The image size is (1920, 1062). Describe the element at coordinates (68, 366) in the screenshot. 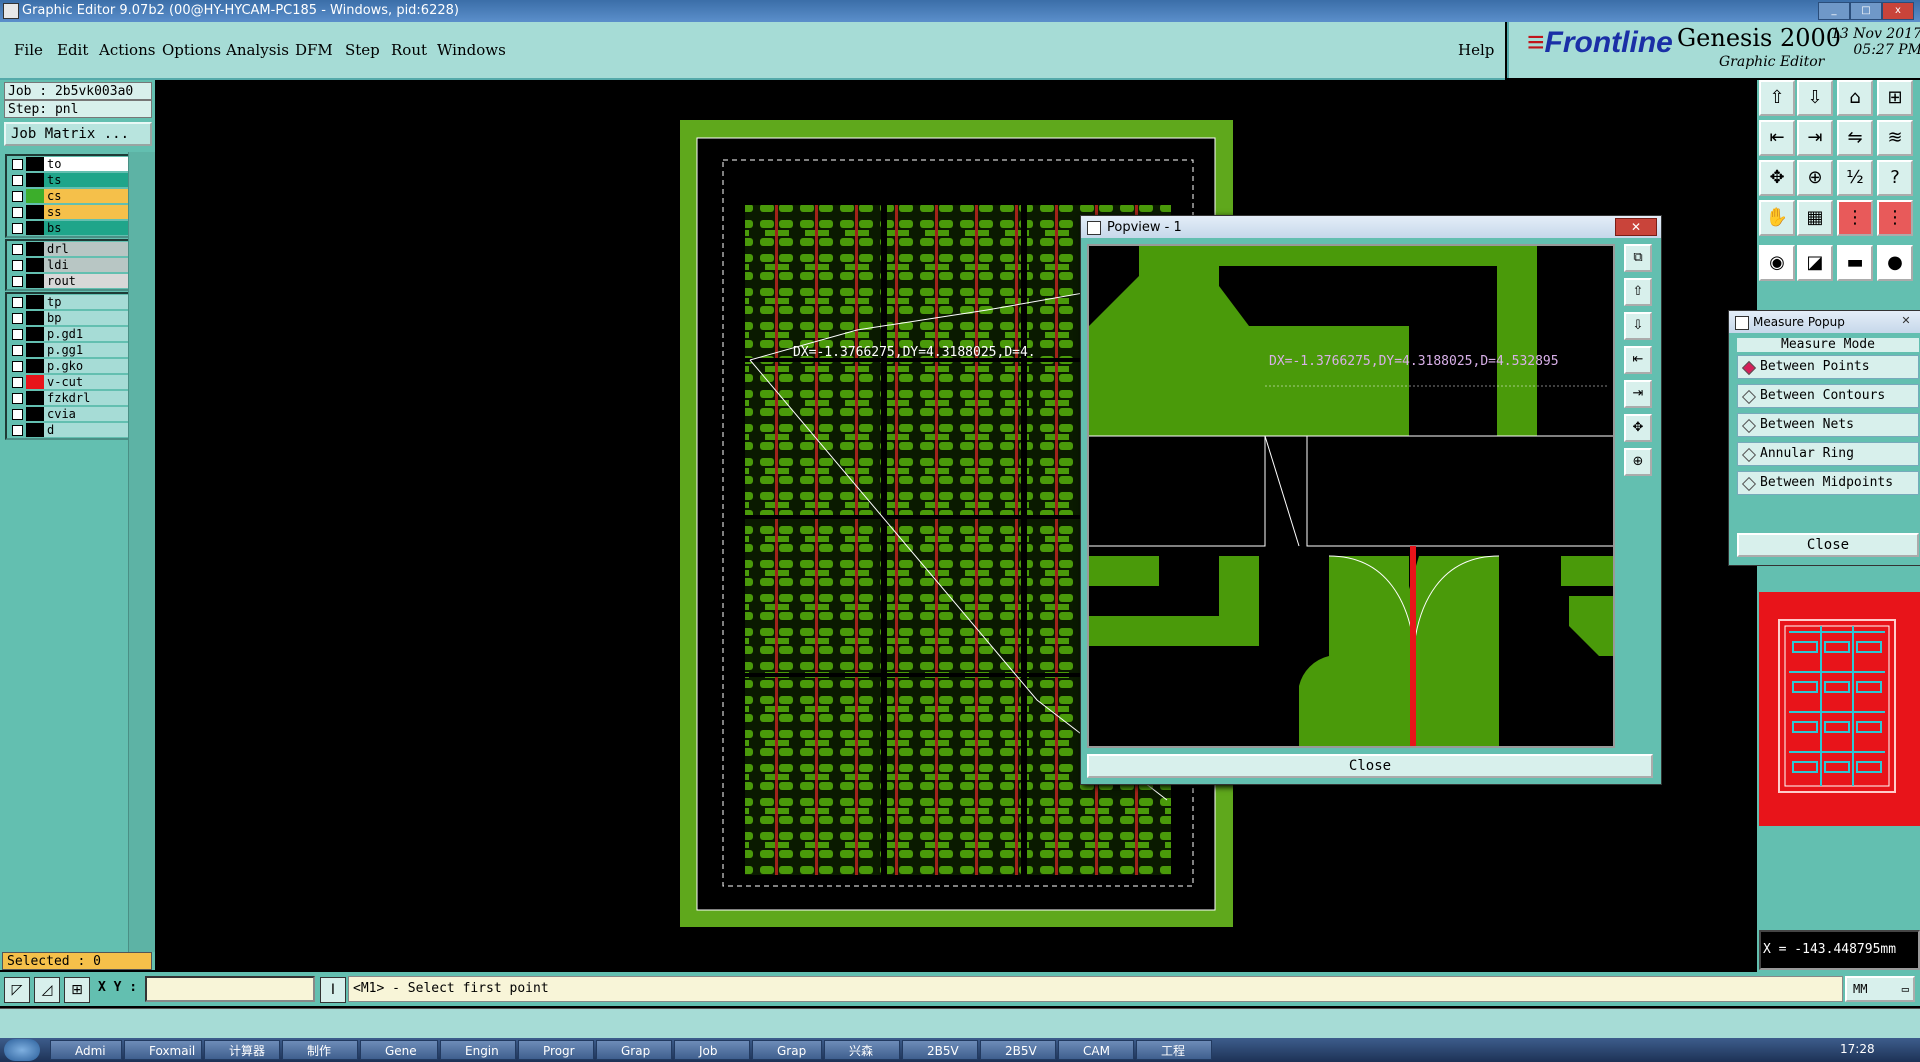

I see `layer-row-p-gko: p.gko` at that location.